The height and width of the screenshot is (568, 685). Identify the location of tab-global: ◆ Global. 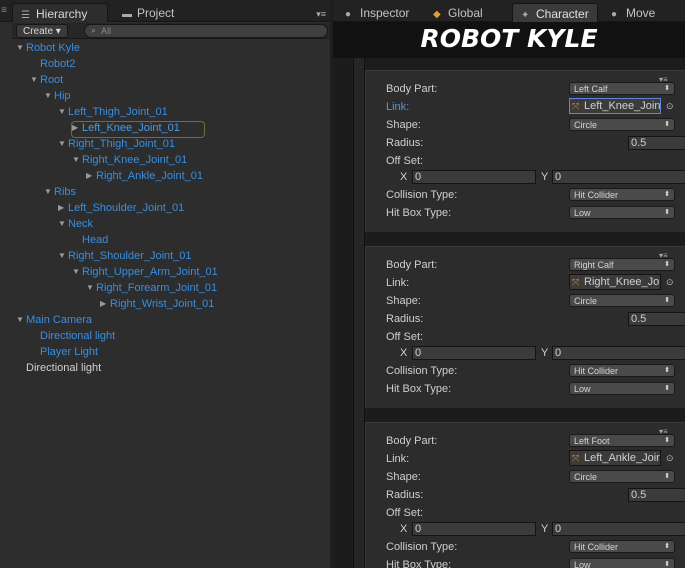
(458, 12).